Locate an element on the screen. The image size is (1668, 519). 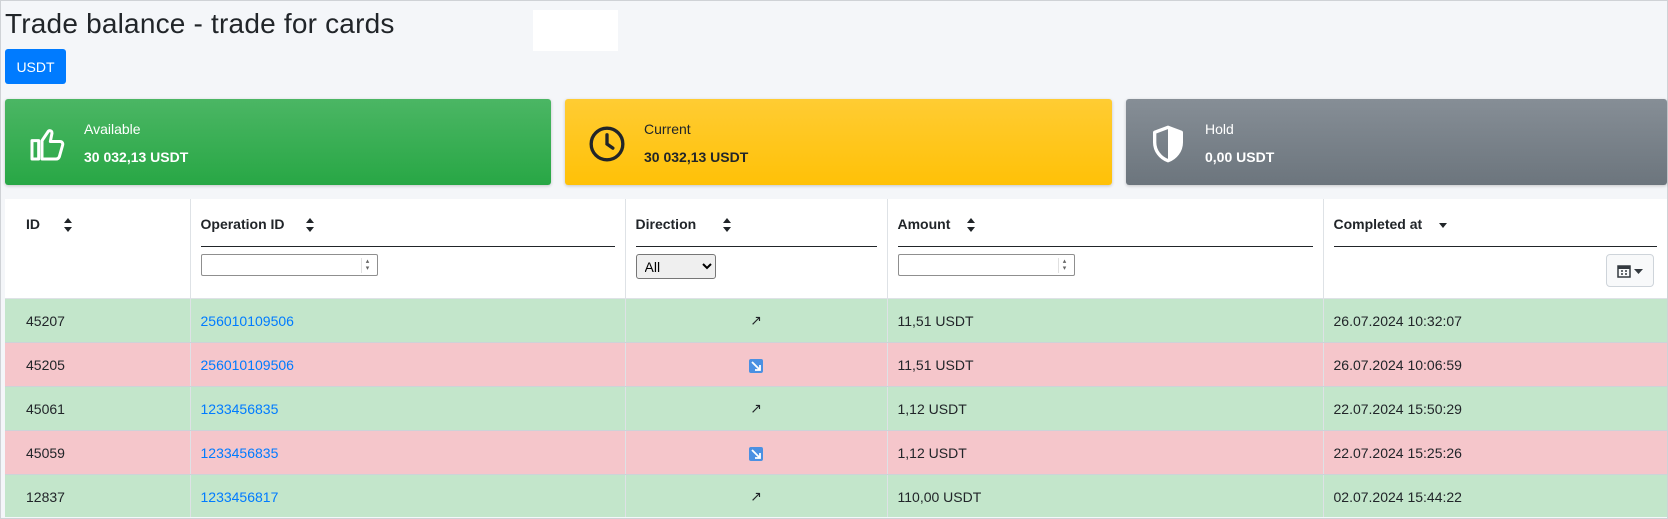
column-title-amount: Amount is located at coordinates (924, 224).